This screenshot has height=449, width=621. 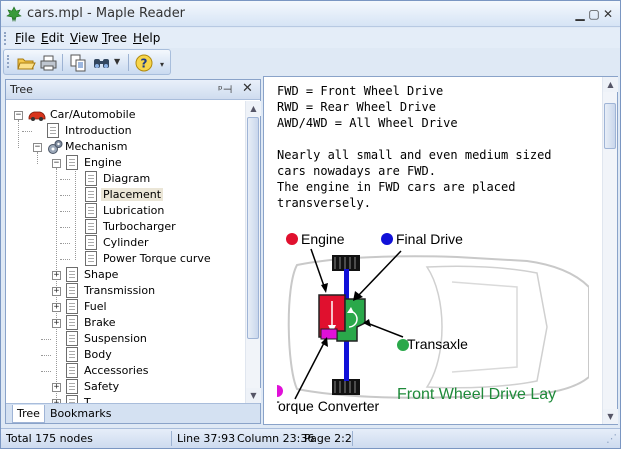 I want to click on torque-converter-marker, so click(x=280, y=391).